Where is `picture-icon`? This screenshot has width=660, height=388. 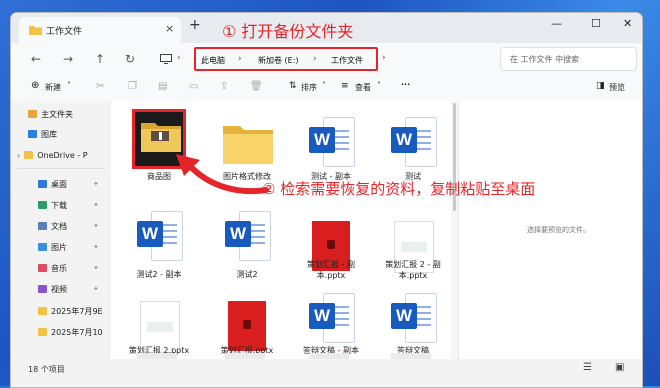 picture-icon is located at coordinates (42, 247).